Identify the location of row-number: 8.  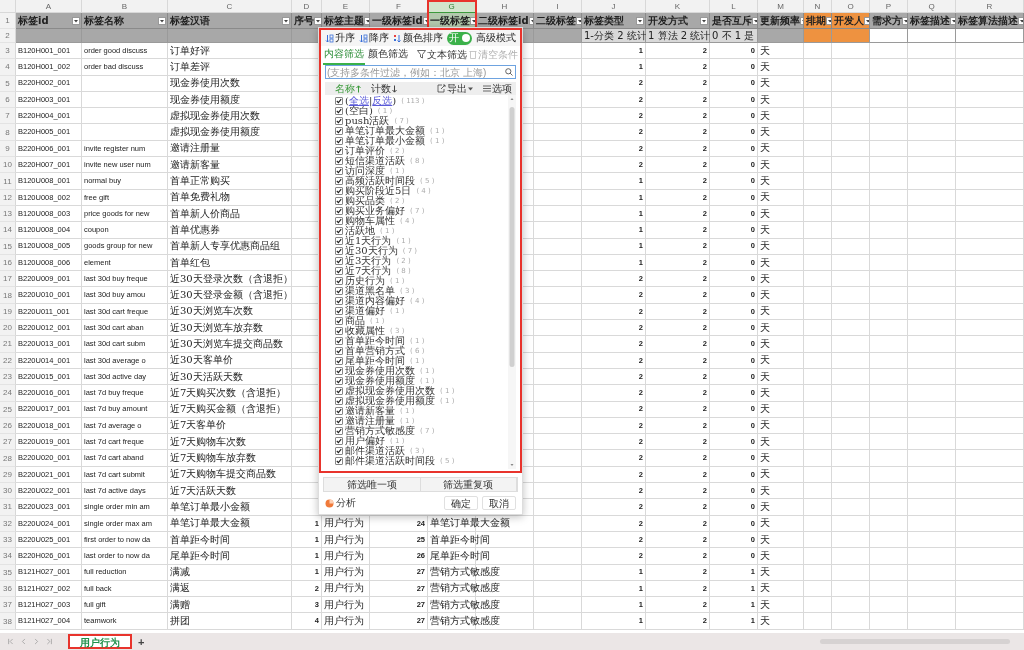
(8, 132).